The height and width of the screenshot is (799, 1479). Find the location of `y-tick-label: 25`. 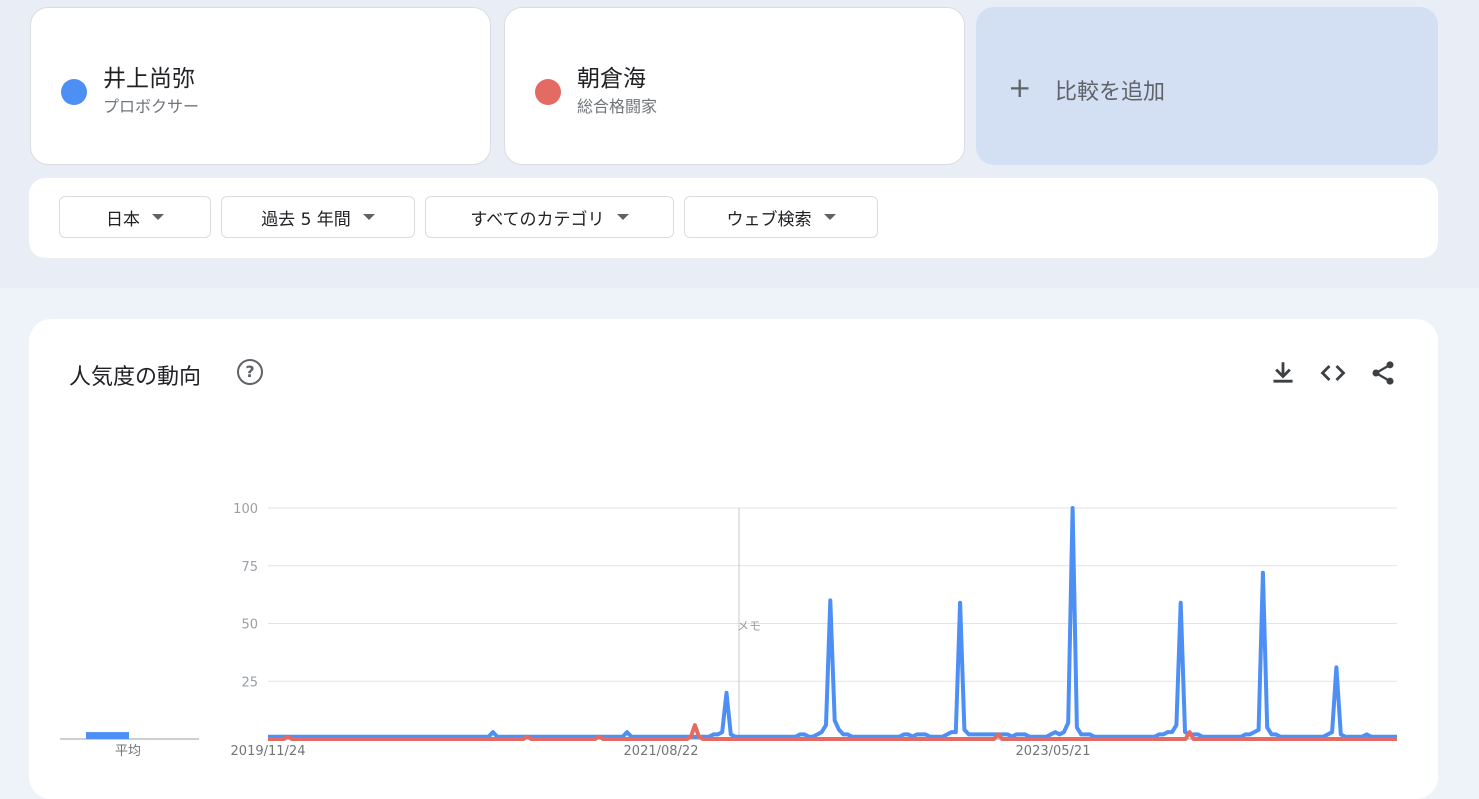

y-tick-label: 25 is located at coordinates (249, 682).